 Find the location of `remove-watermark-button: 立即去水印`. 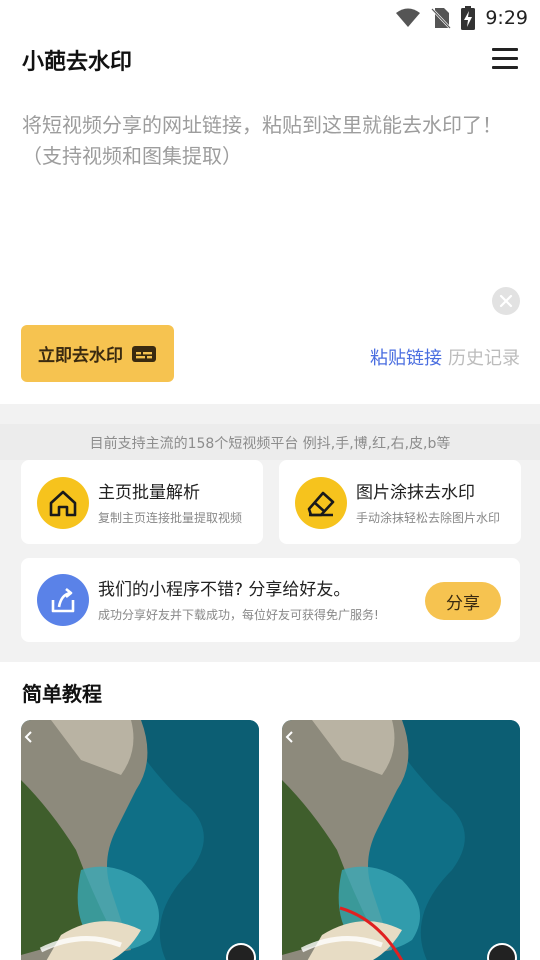

remove-watermark-button: 立即去水印 is located at coordinates (97, 353).